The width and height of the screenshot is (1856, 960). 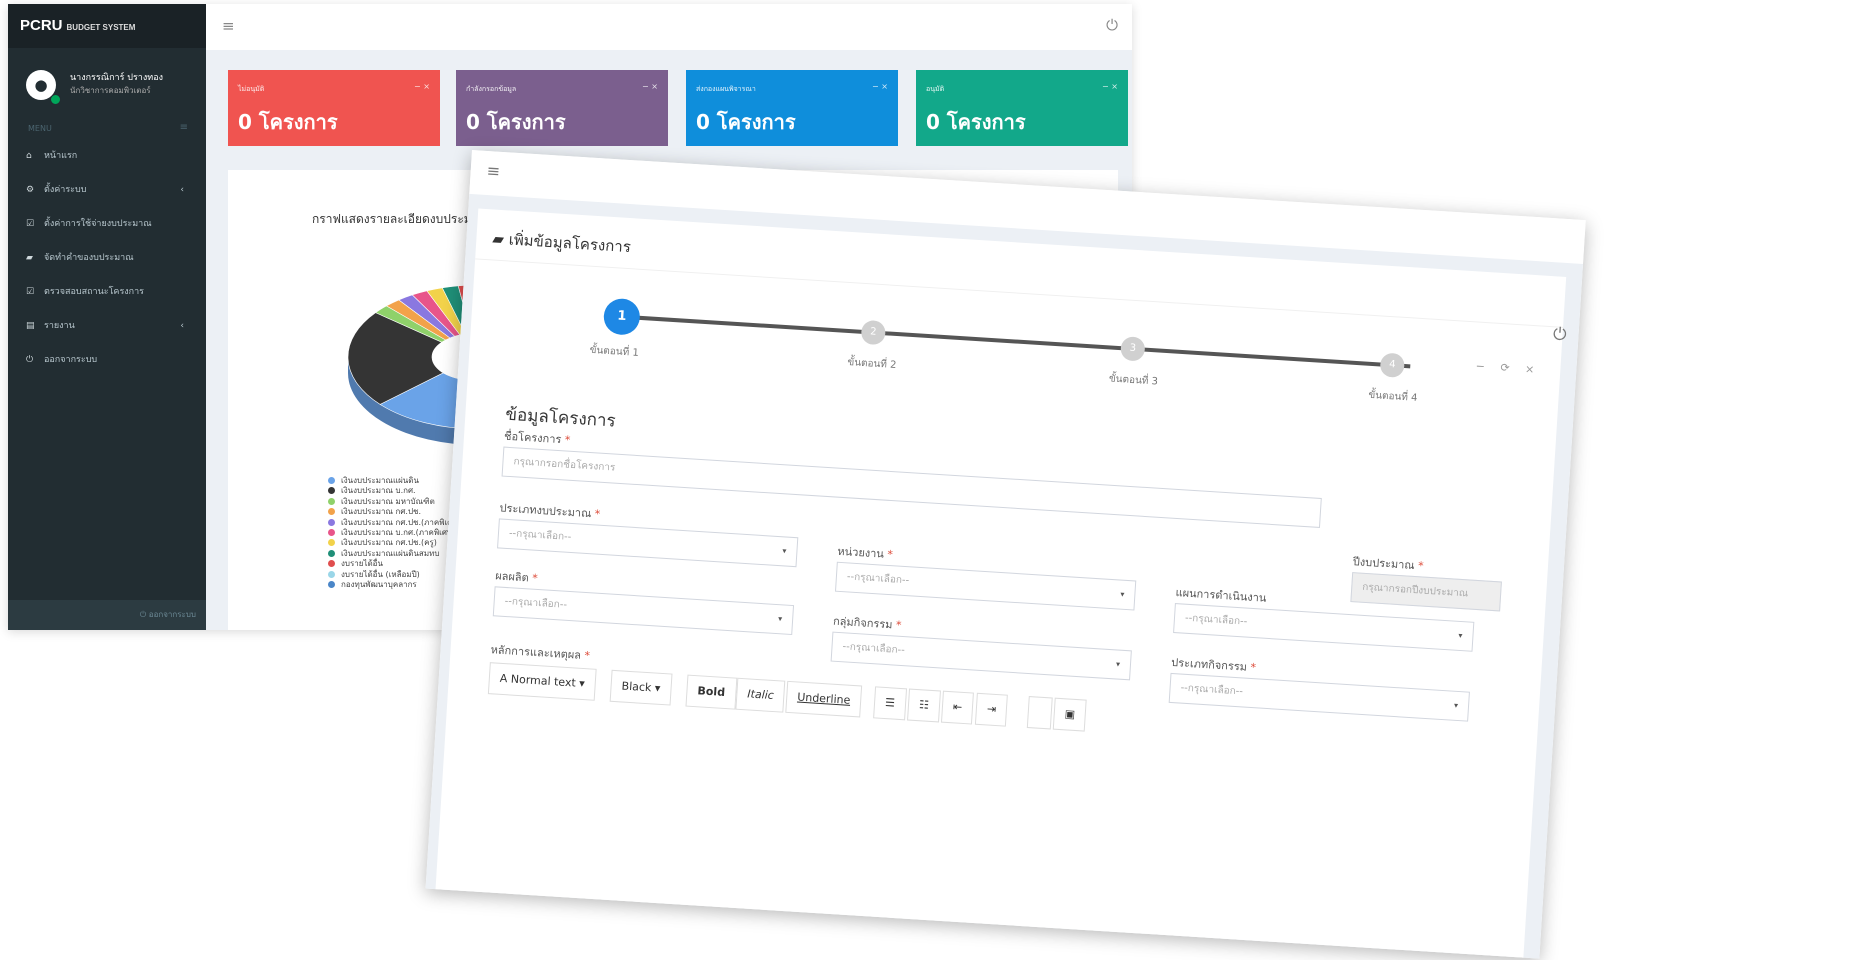 I want to click on bold-button: Bold, so click(x=711, y=692).